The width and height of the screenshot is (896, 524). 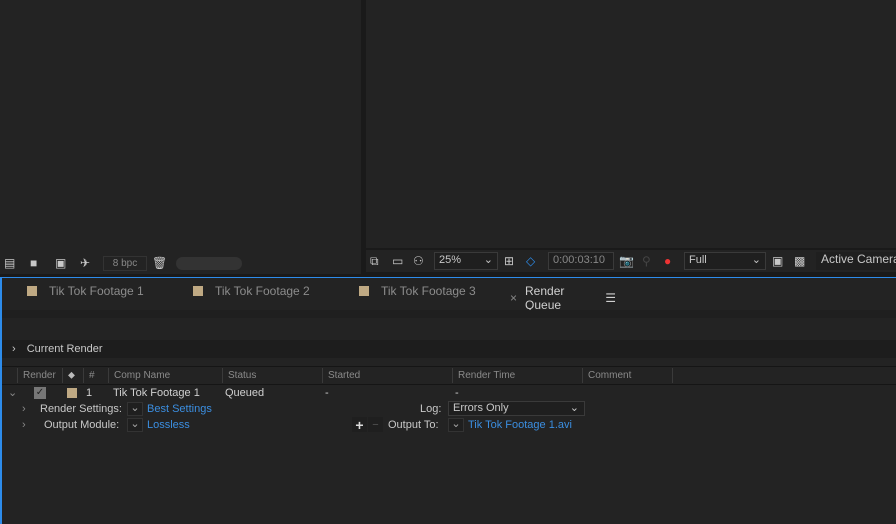 What do you see at coordinates (72, 375) in the screenshot?
I see `tag-icon: ⬥` at bounding box center [72, 375].